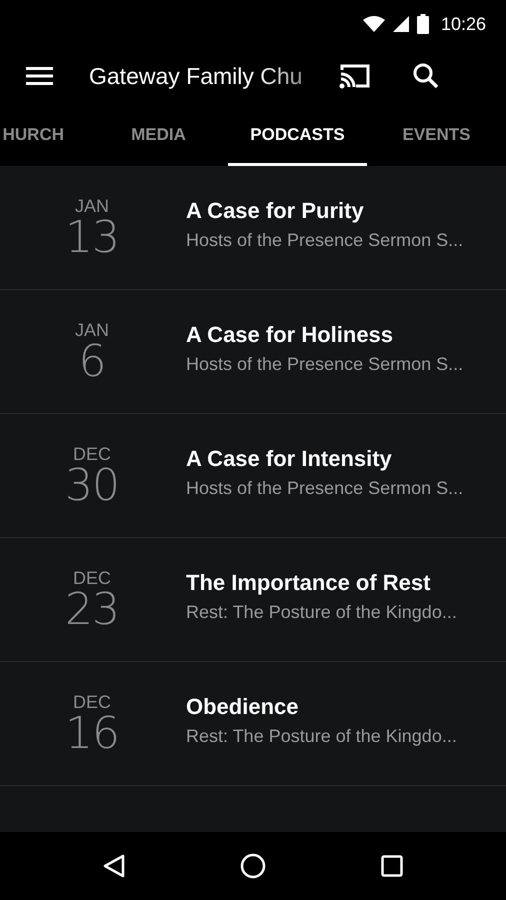 The height and width of the screenshot is (900, 506). I want to click on recents-icon, so click(392, 866).